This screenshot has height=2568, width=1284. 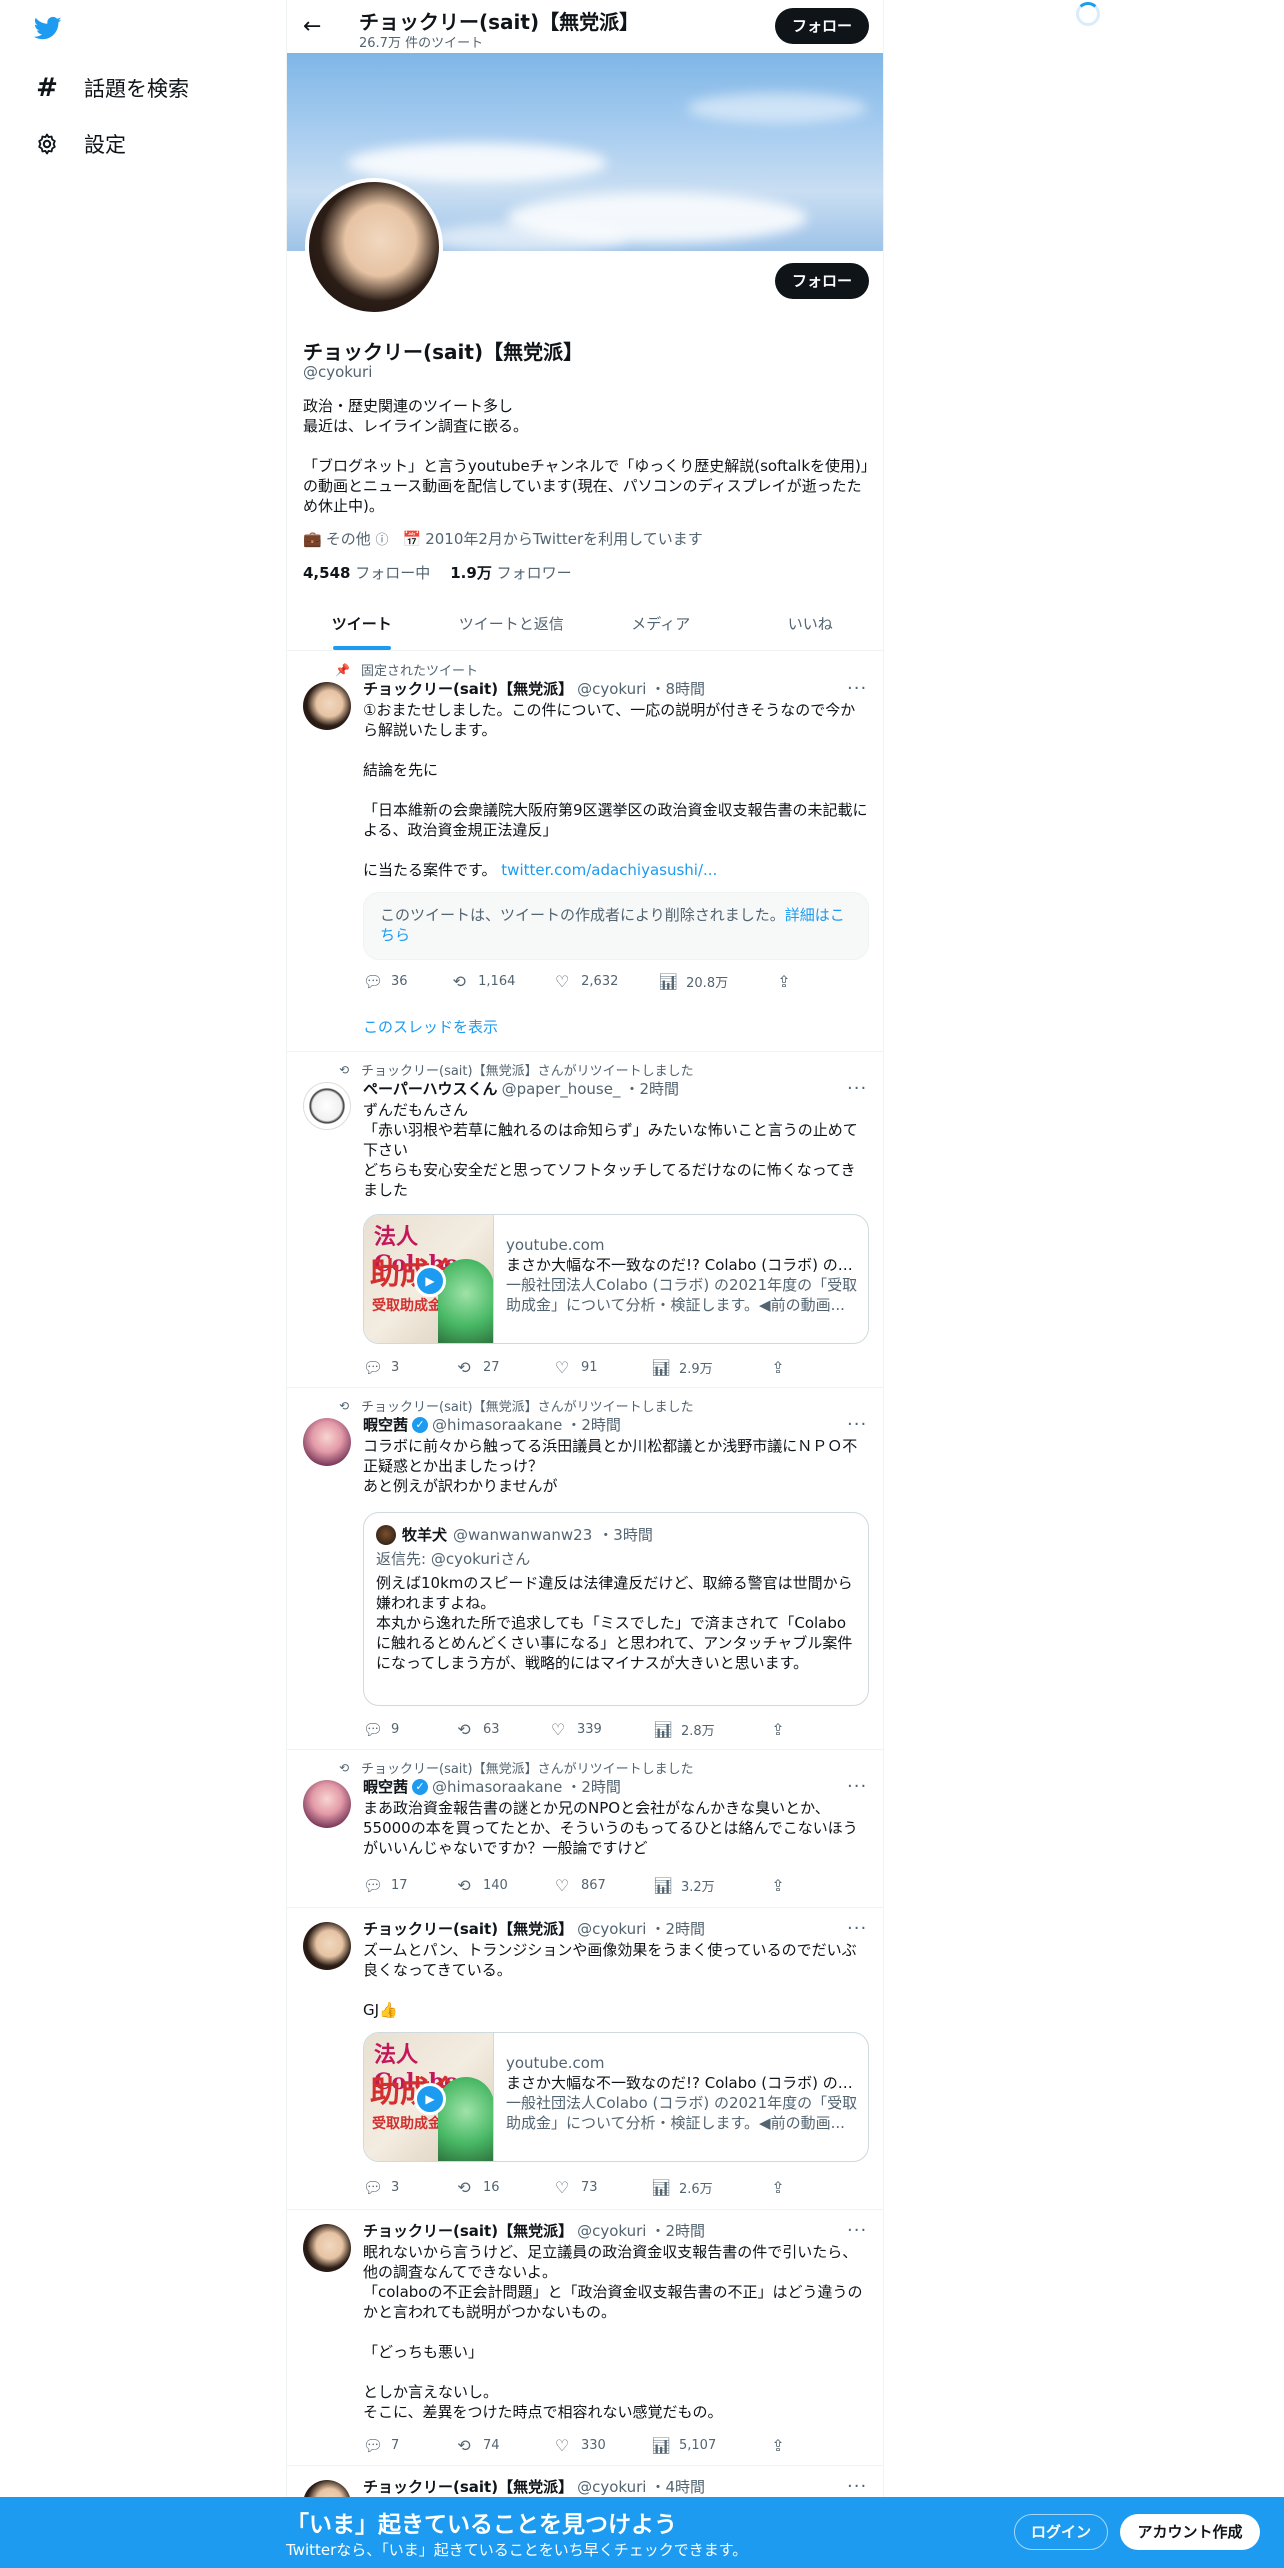 What do you see at coordinates (711, 1729) in the screenshot?
I see `views-button: 📊︎ 2.8万` at bounding box center [711, 1729].